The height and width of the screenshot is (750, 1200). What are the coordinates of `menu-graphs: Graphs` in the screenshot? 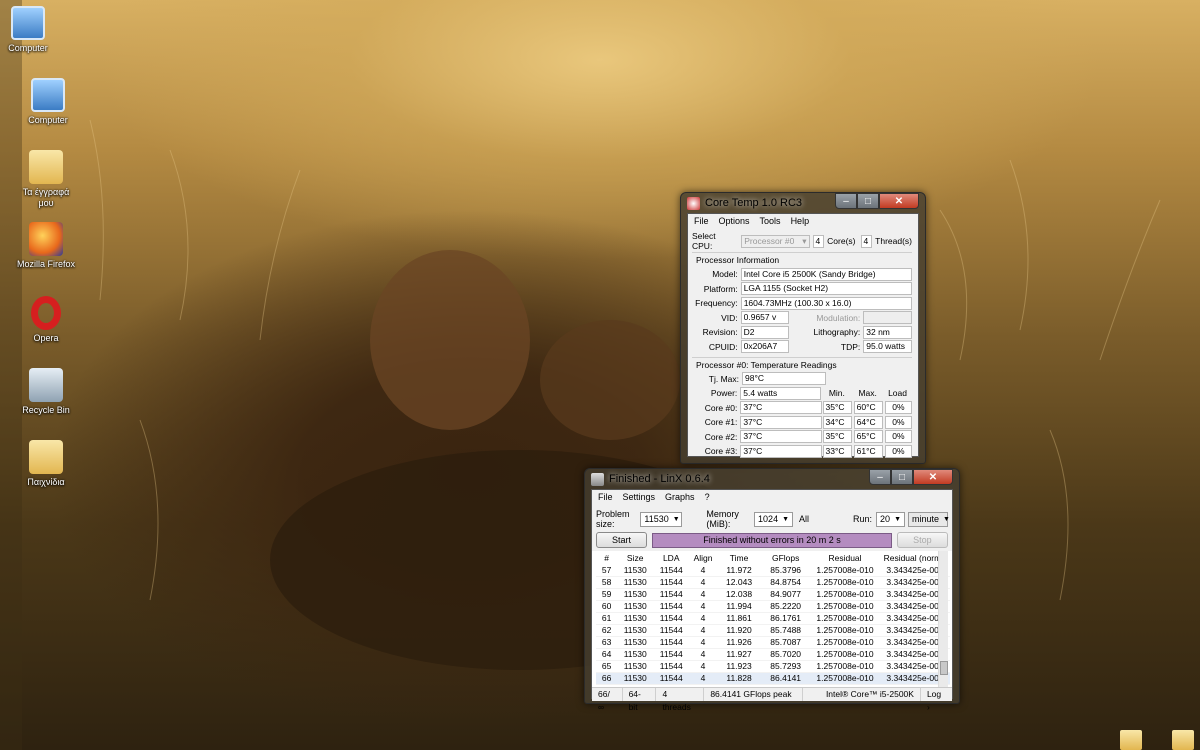 It's located at (680, 498).